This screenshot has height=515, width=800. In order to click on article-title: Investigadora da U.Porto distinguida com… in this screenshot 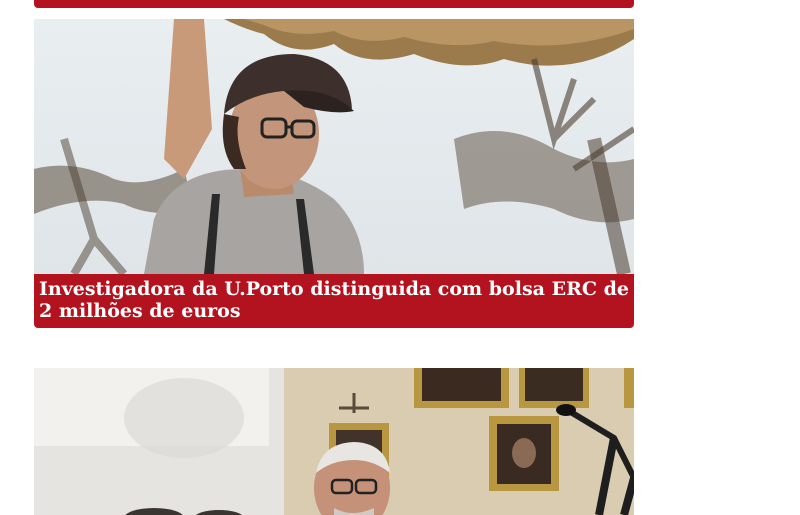, I will do `click(334, 301)`.